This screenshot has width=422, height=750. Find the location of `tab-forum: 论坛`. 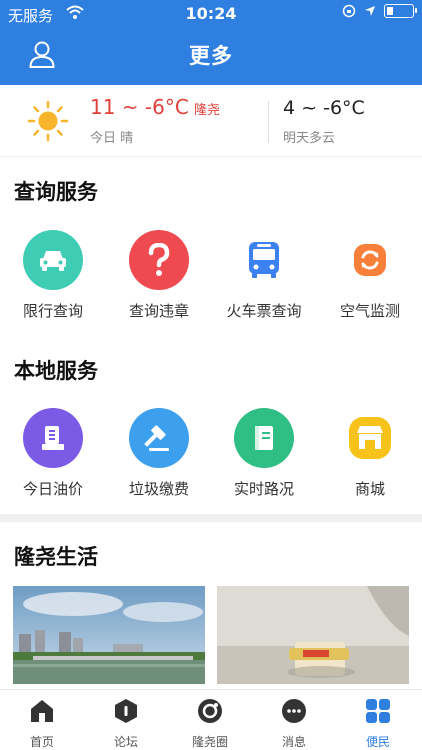

tab-forum: 论坛 is located at coordinates (126, 724).